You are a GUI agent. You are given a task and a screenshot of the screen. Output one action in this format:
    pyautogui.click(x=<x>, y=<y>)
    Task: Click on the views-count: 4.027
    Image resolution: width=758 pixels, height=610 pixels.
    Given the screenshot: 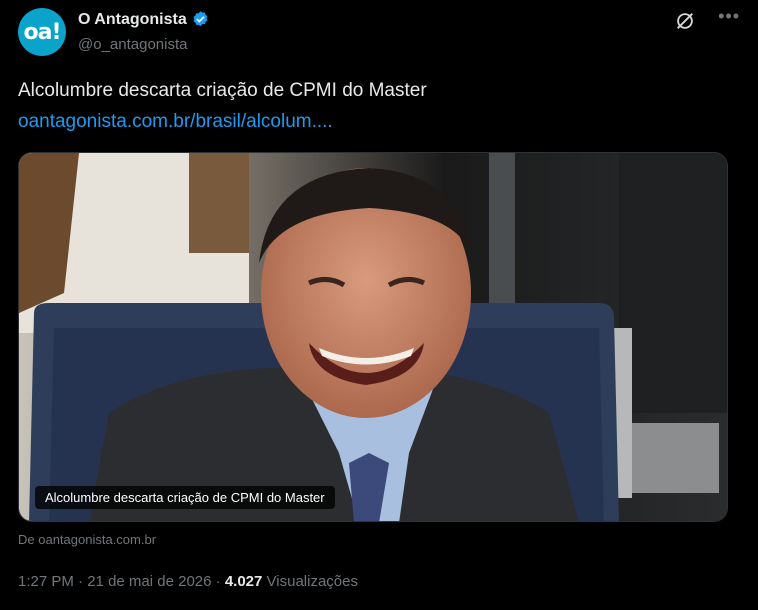 What is the action you would take?
    pyautogui.click(x=243, y=581)
    